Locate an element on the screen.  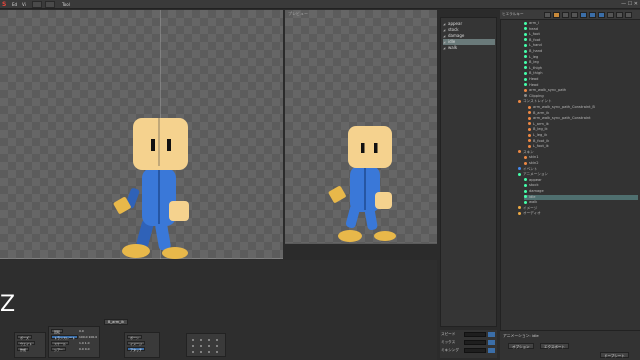
hierarchy-item: arm_l is located at coordinates (581, 23).